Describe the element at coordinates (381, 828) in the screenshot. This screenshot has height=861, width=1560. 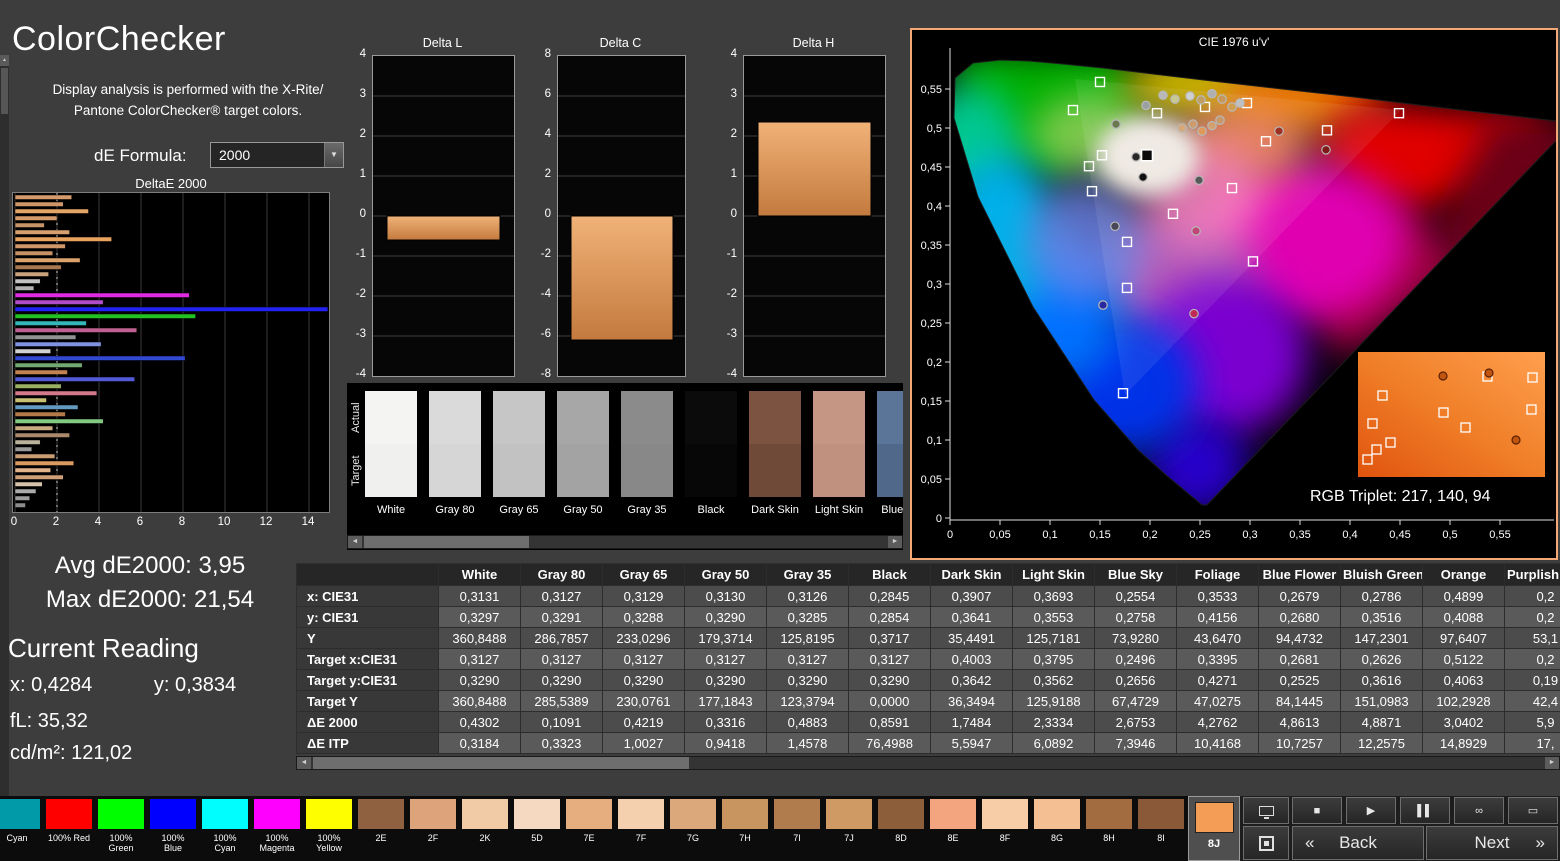
I see `patch-2e: 2E` at that location.